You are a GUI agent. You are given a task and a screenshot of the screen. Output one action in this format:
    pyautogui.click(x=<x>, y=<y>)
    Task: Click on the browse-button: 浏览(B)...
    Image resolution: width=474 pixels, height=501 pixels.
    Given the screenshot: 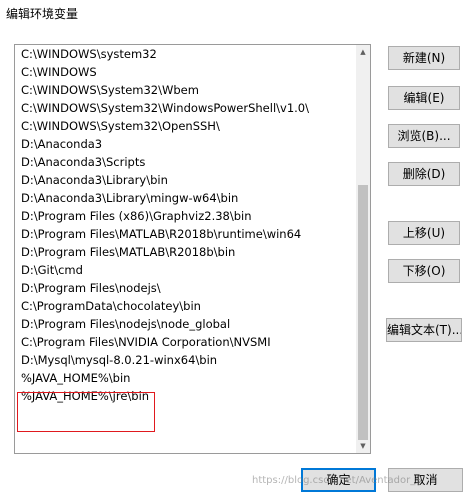 What is the action you would take?
    pyautogui.click(x=424, y=136)
    